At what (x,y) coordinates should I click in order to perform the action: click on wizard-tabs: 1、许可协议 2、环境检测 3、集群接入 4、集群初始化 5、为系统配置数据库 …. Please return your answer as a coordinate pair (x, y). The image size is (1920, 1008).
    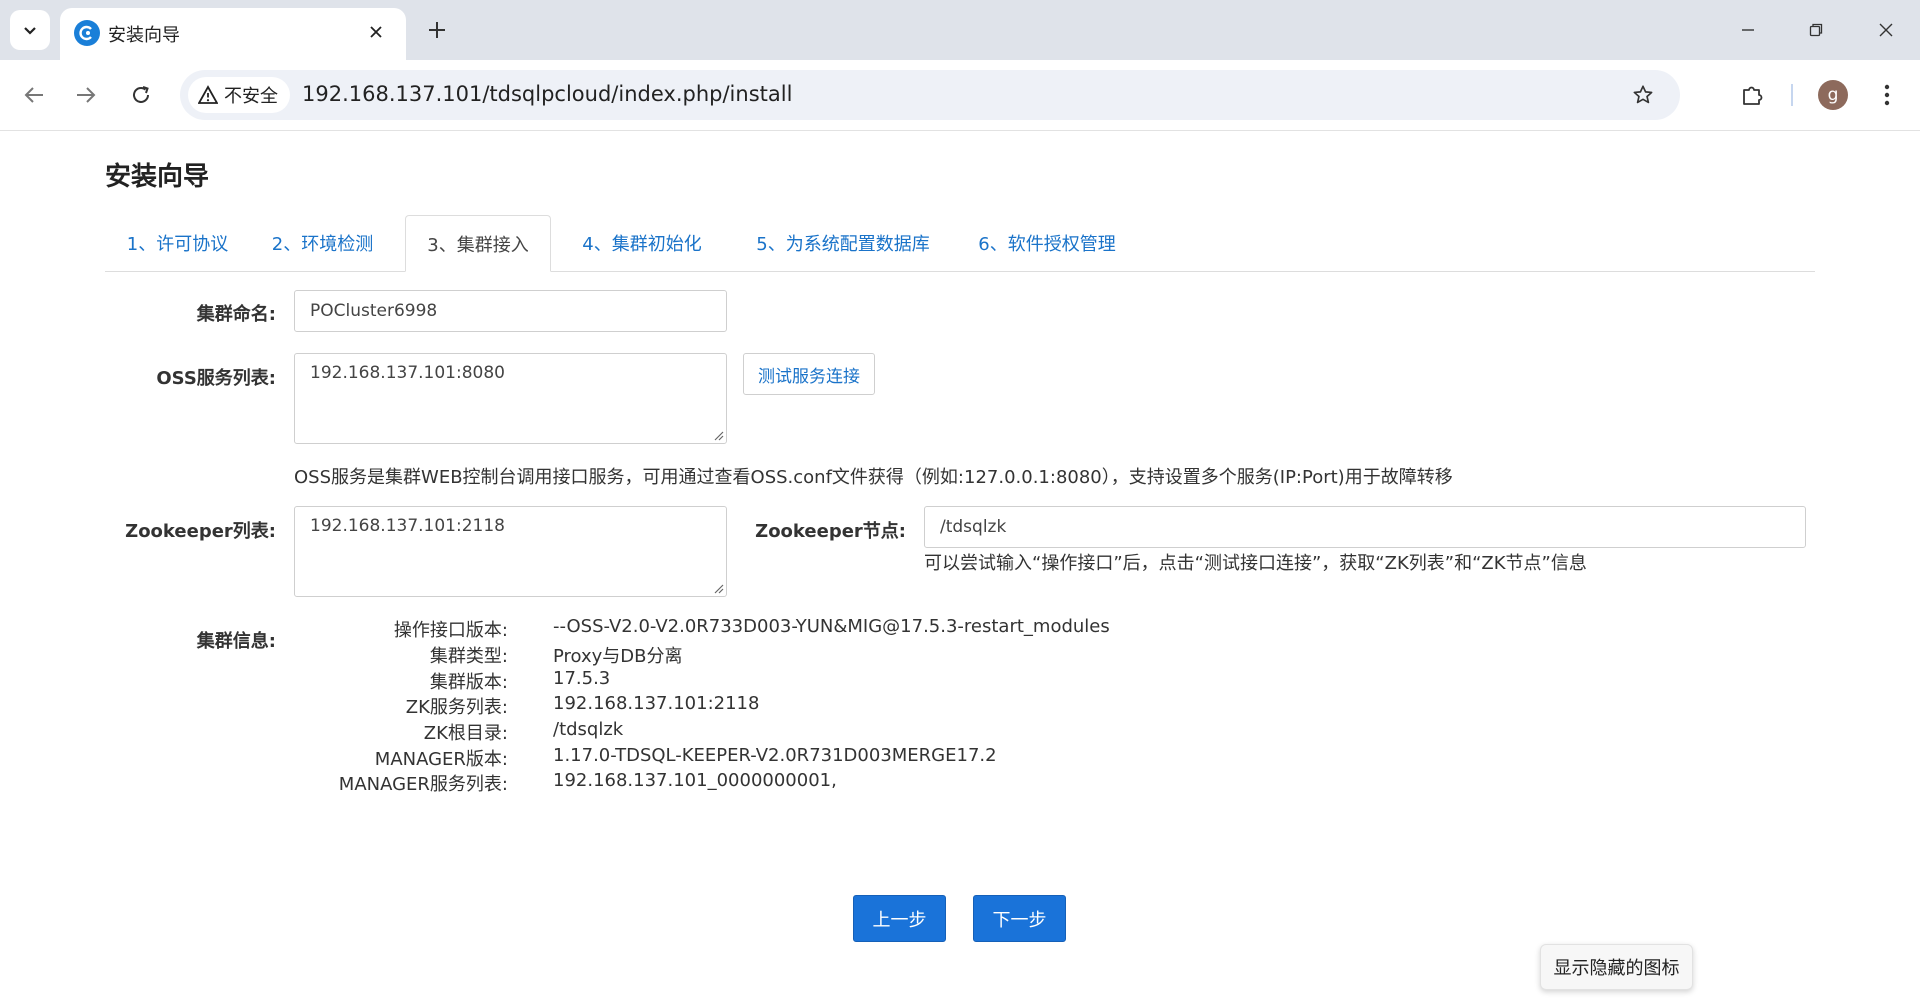
    Looking at the image, I should click on (960, 243).